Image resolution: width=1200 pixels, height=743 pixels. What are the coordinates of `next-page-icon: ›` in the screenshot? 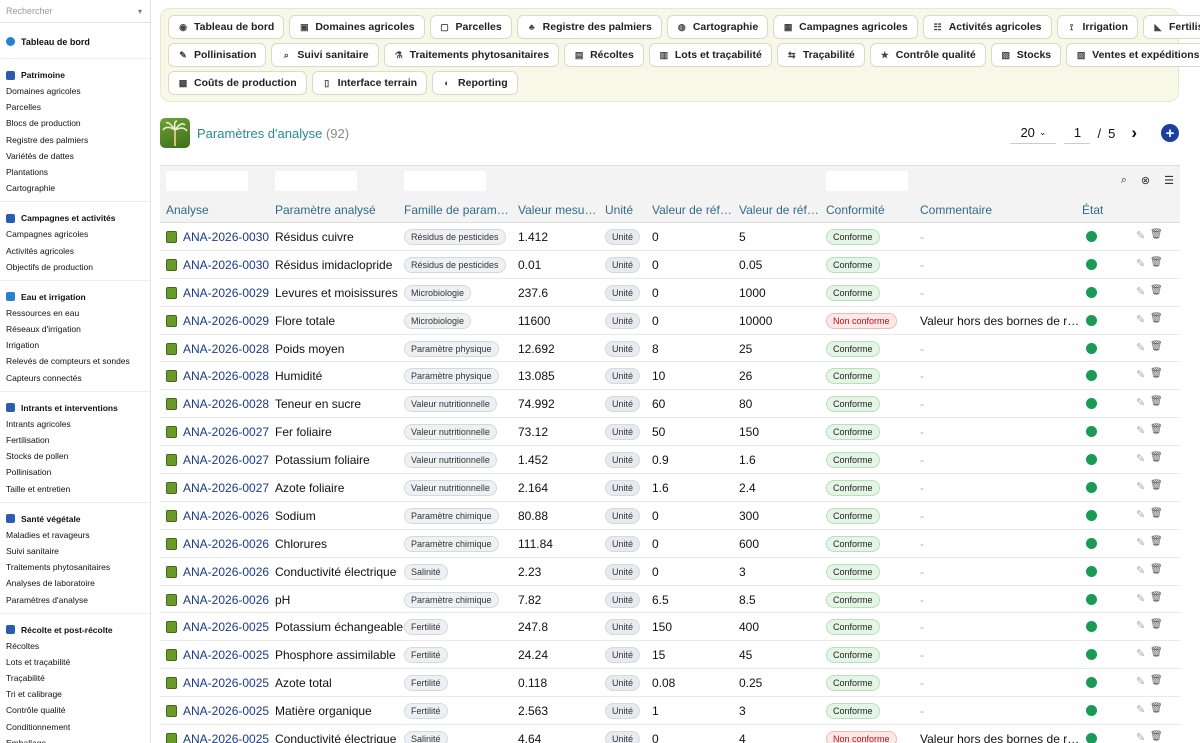 It's located at (1134, 133).